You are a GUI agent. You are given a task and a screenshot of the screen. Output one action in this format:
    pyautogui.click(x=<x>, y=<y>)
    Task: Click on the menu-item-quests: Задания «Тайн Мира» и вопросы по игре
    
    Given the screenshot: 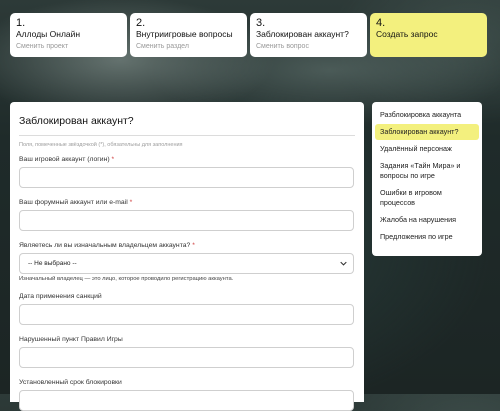 What is the action you would take?
    pyautogui.click(x=427, y=171)
    